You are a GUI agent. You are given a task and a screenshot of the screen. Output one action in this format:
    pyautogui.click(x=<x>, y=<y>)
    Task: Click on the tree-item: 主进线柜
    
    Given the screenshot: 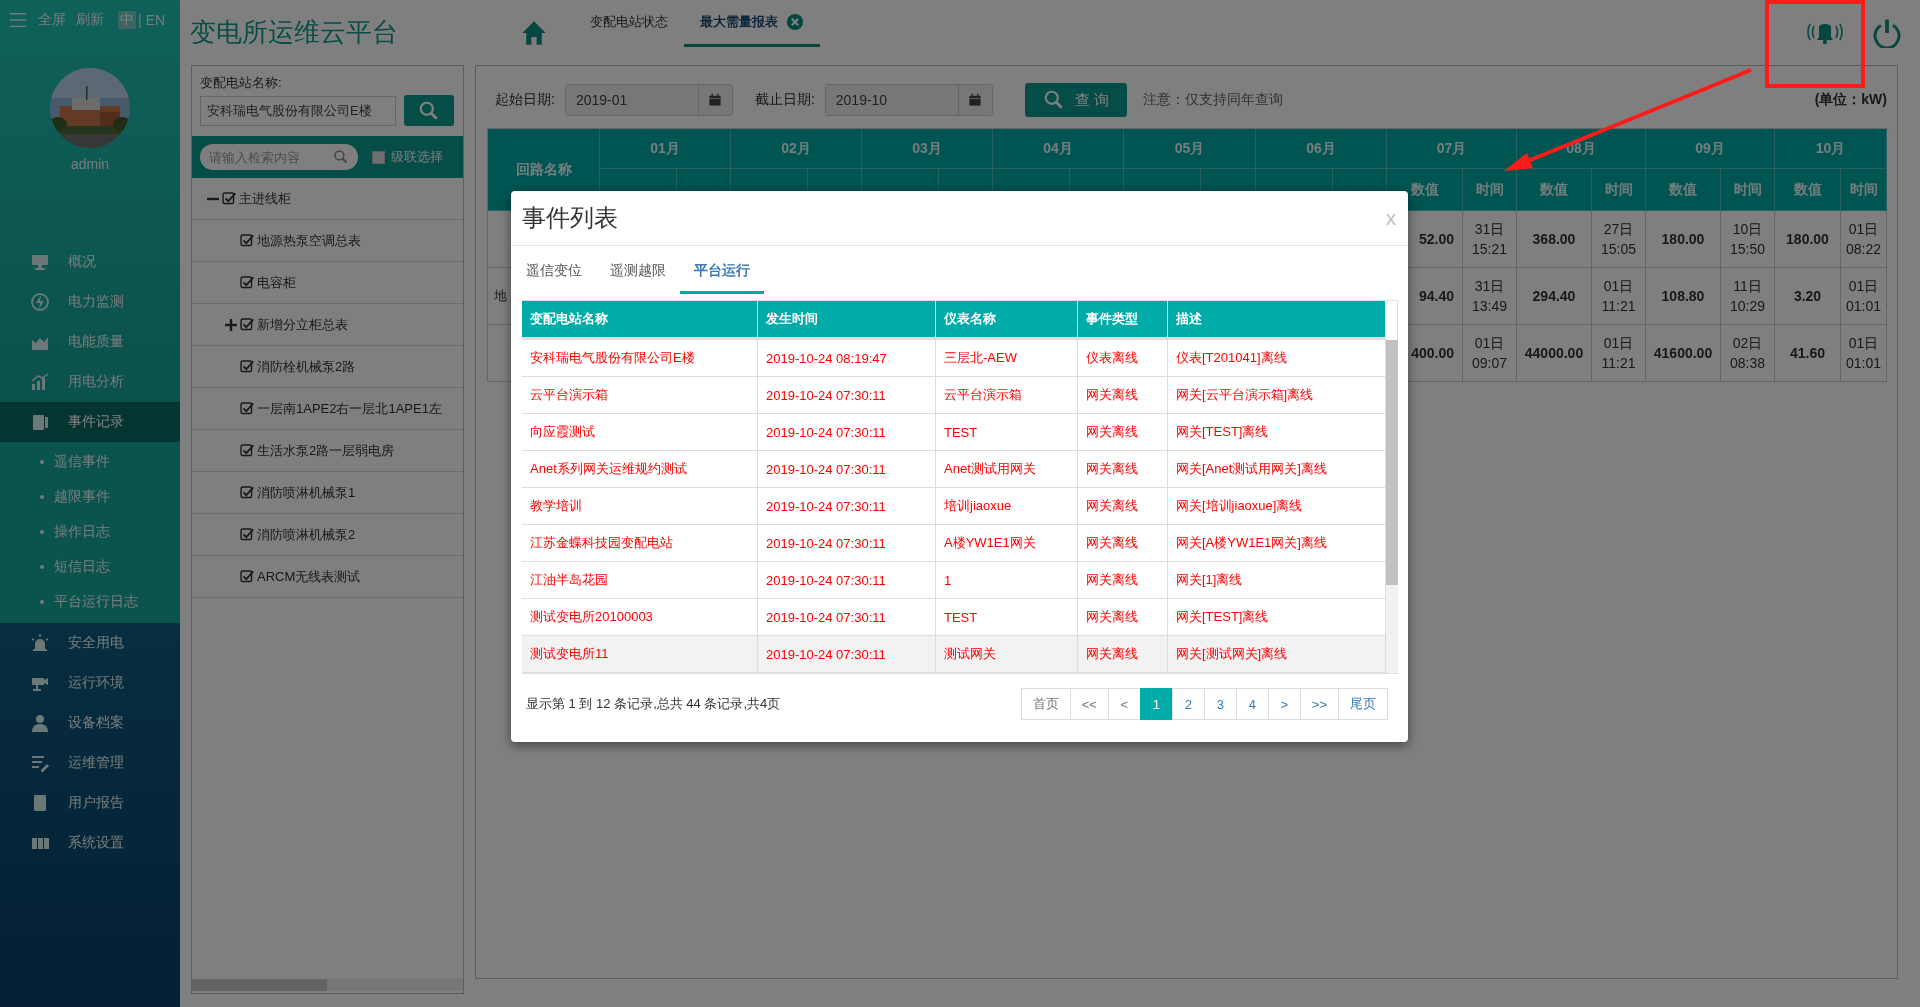 What is the action you would take?
    pyautogui.click(x=265, y=198)
    